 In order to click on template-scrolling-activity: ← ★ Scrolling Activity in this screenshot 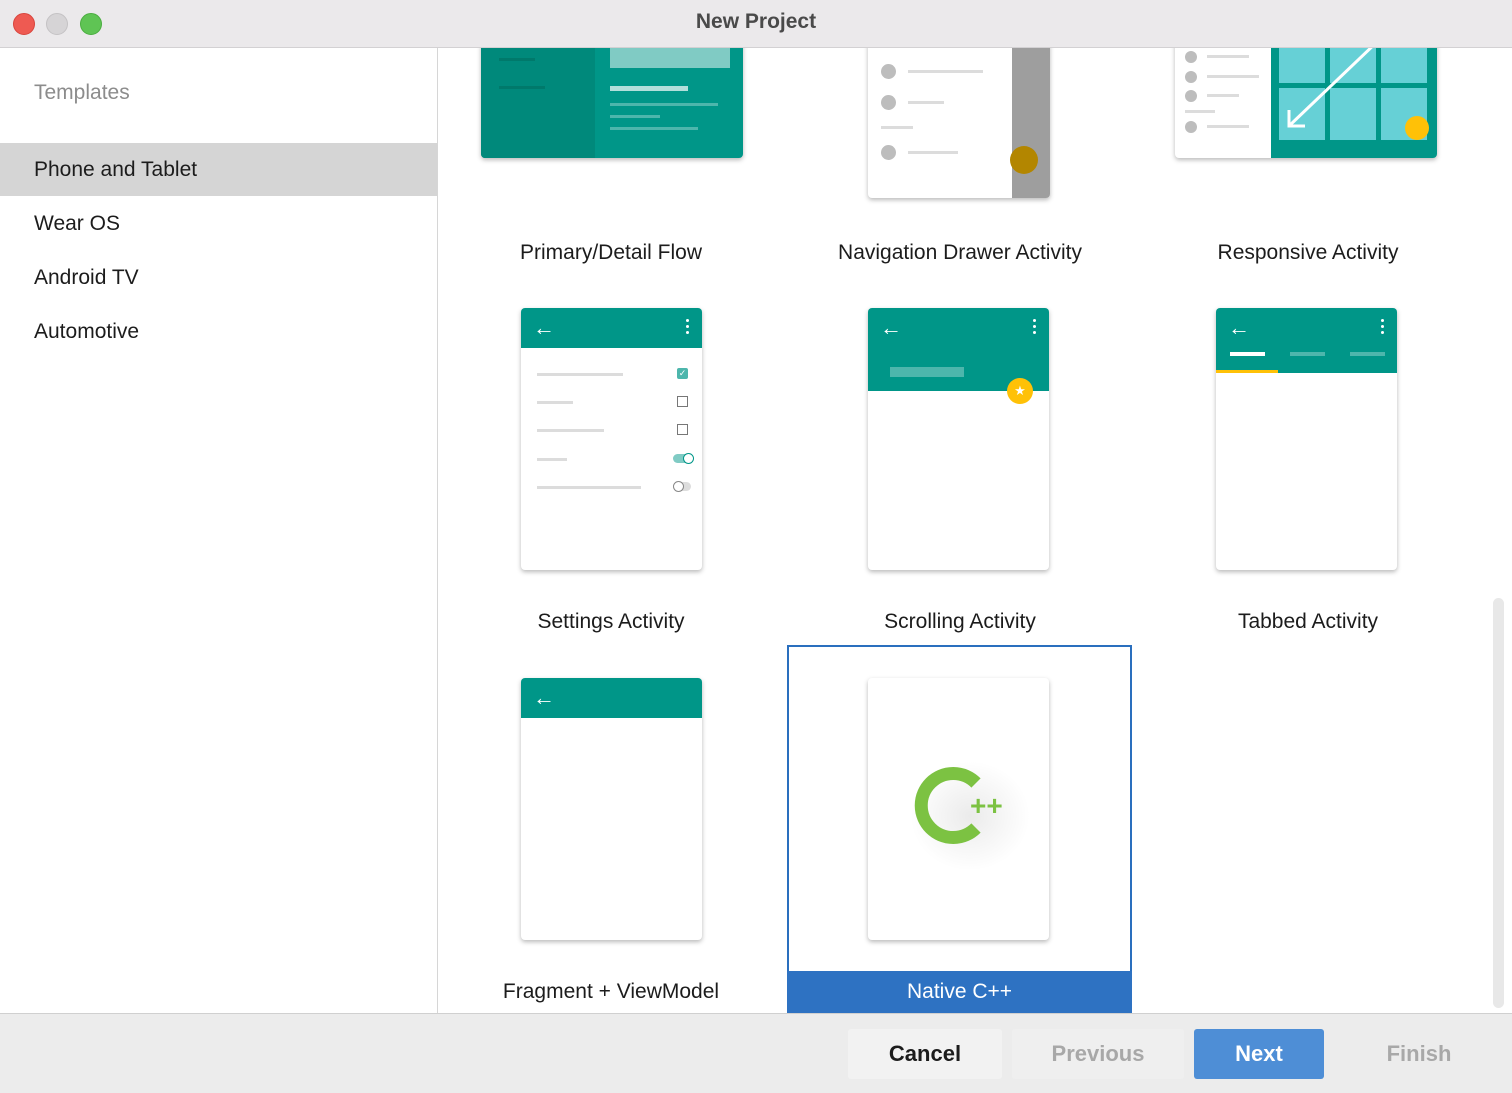, I will do `click(960, 463)`.